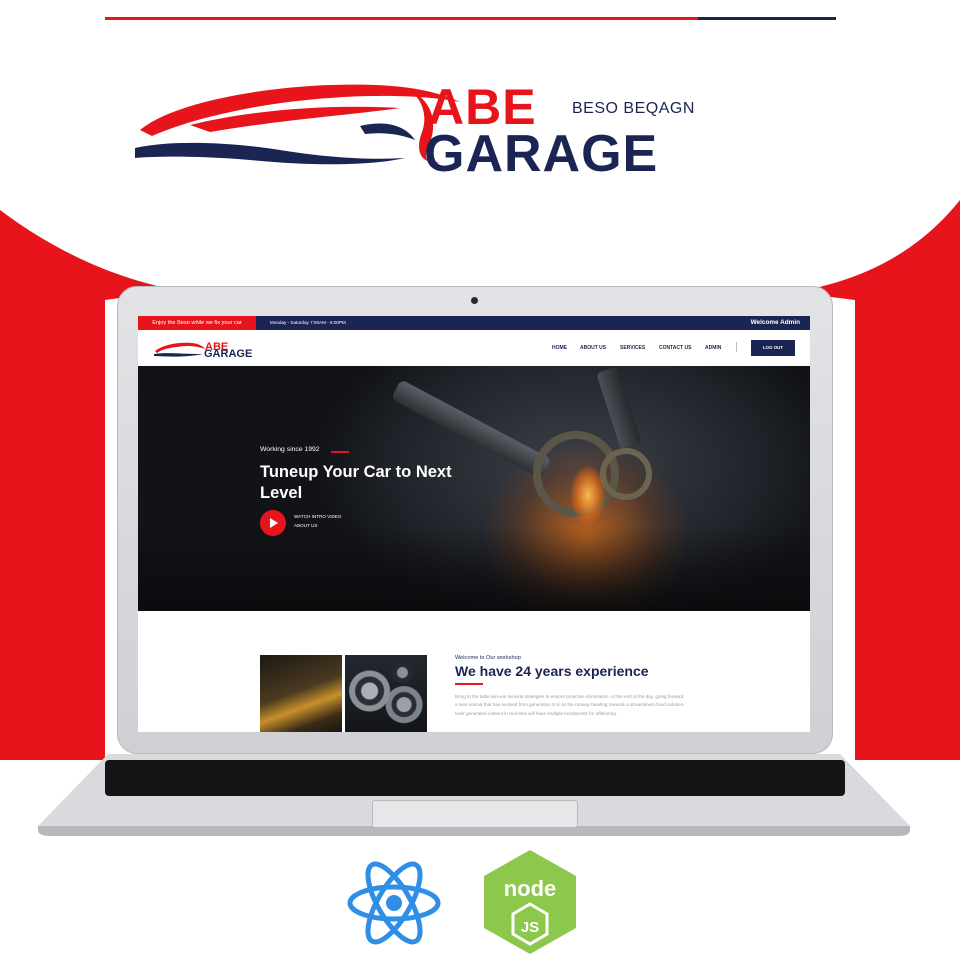  What do you see at coordinates (530, 888) in the screenshot?
I see `svg-text: node` at bounding box center [530, 888].